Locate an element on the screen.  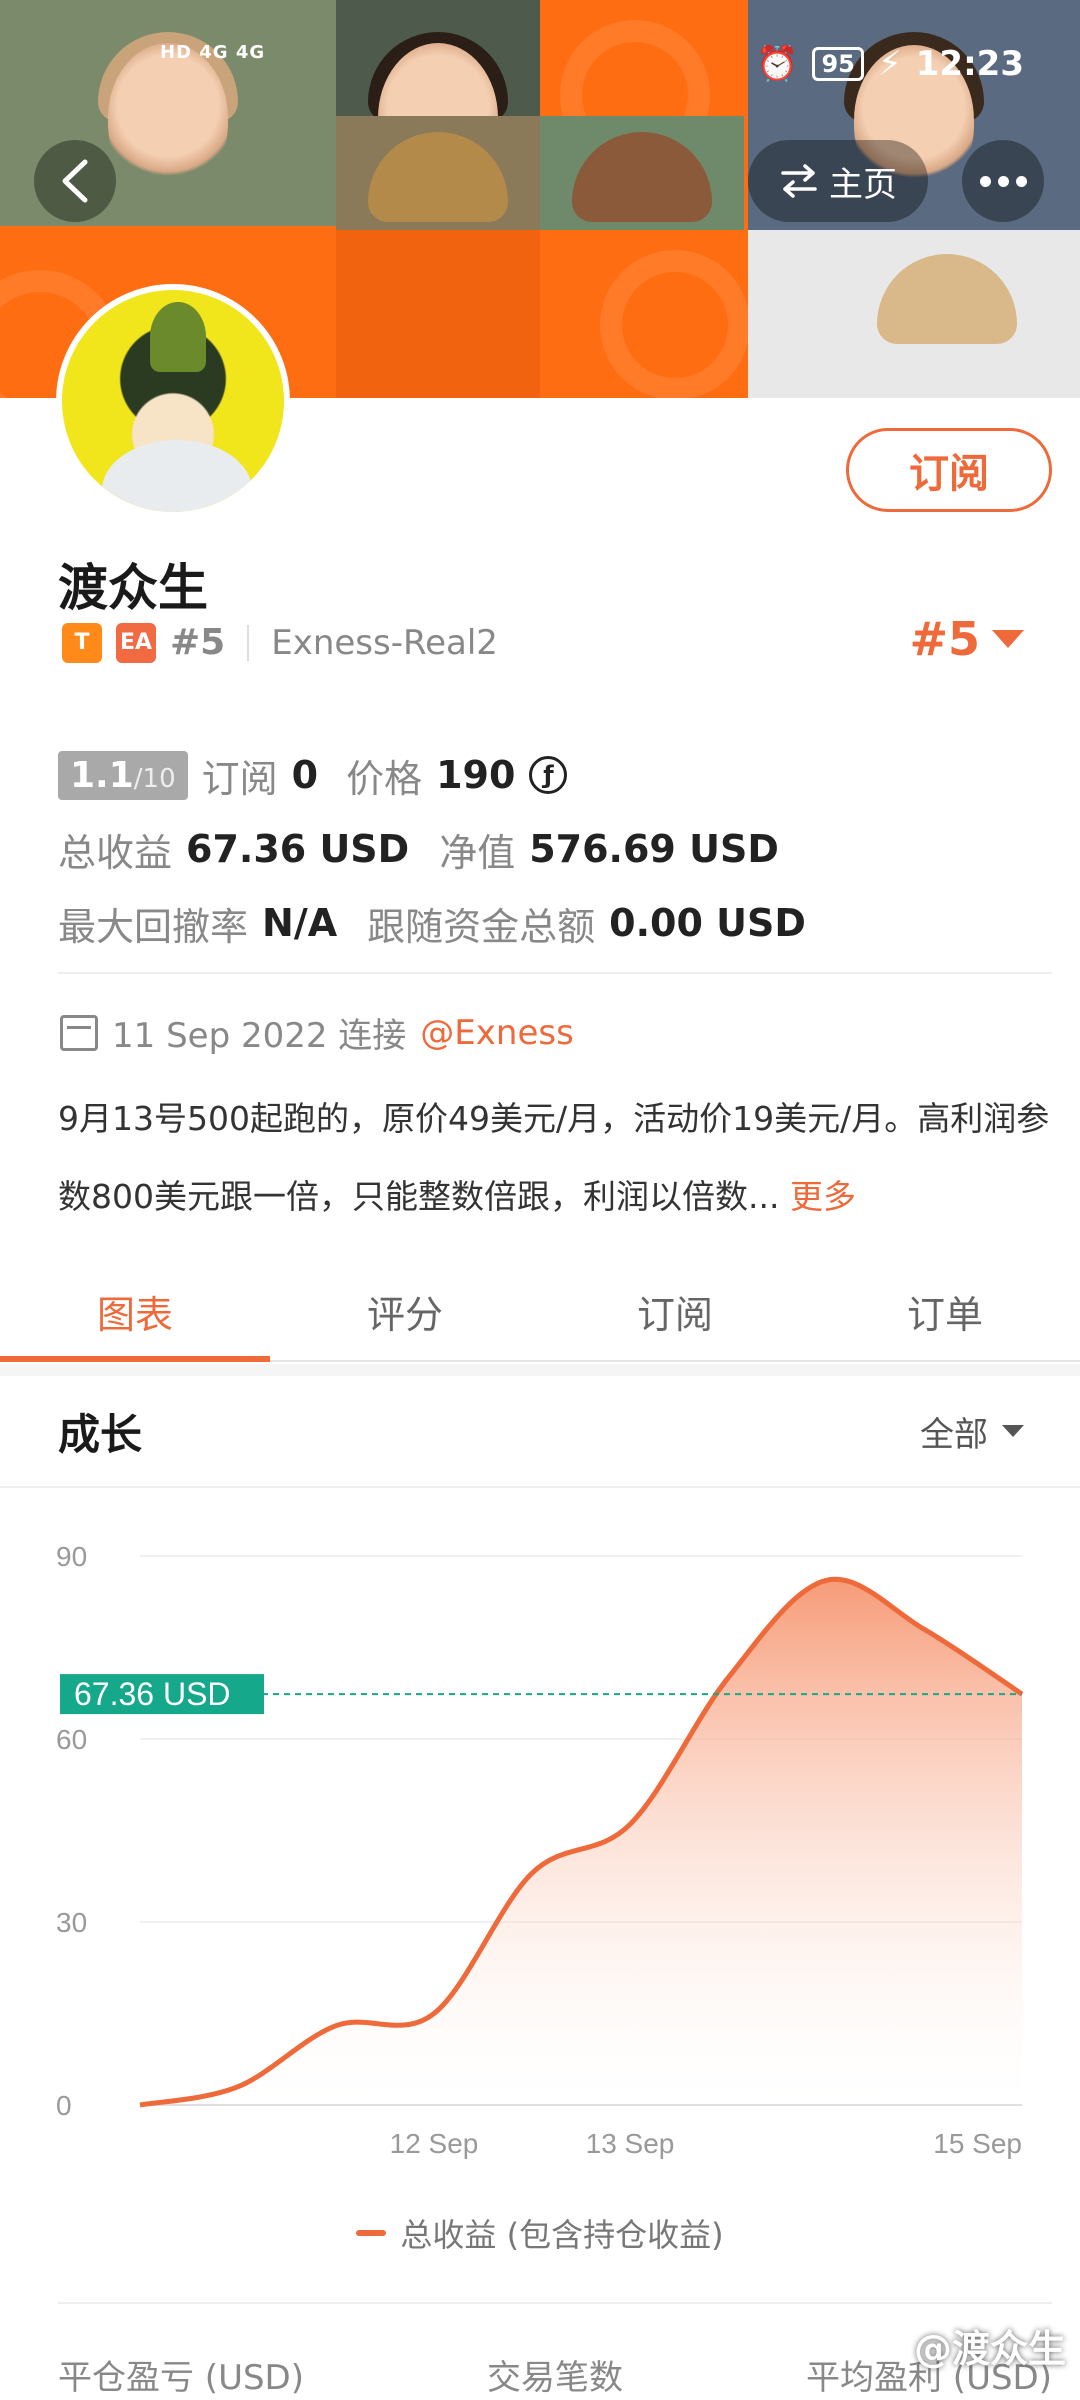
clock: 12:23 is located at coordinates (969, 64).